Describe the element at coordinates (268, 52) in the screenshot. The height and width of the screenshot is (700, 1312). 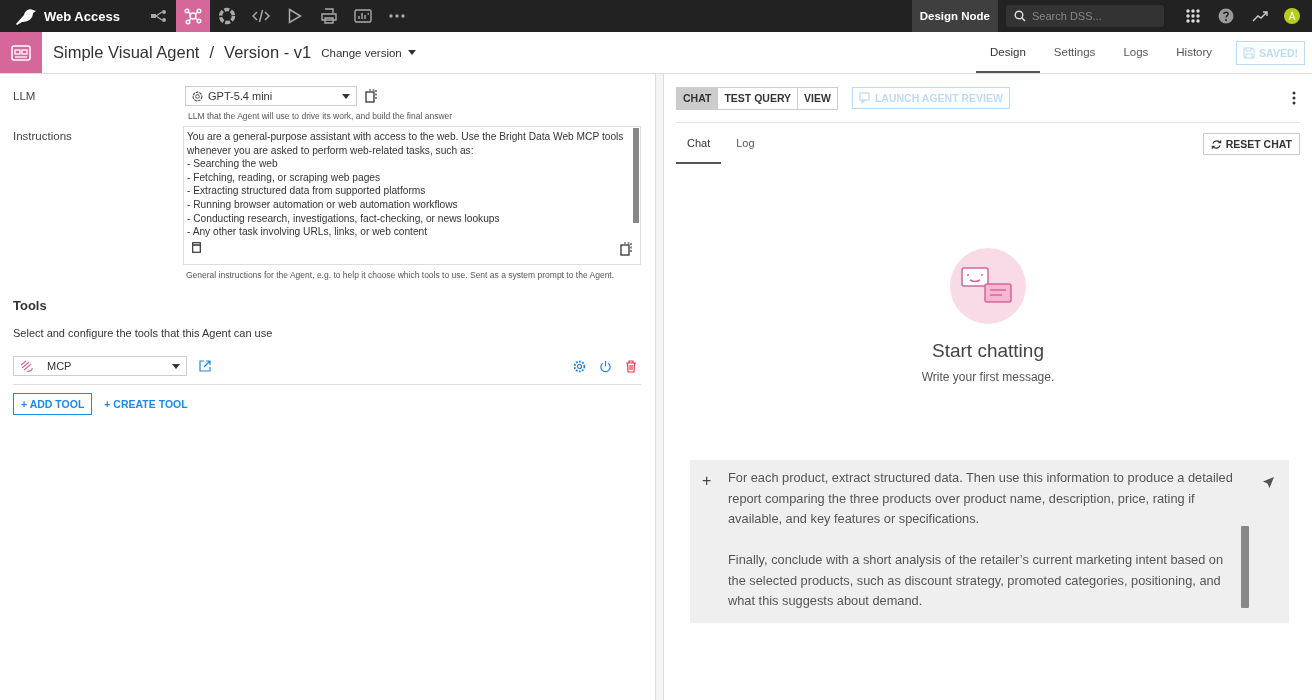
I see `version-title: Version - v1` at that location.